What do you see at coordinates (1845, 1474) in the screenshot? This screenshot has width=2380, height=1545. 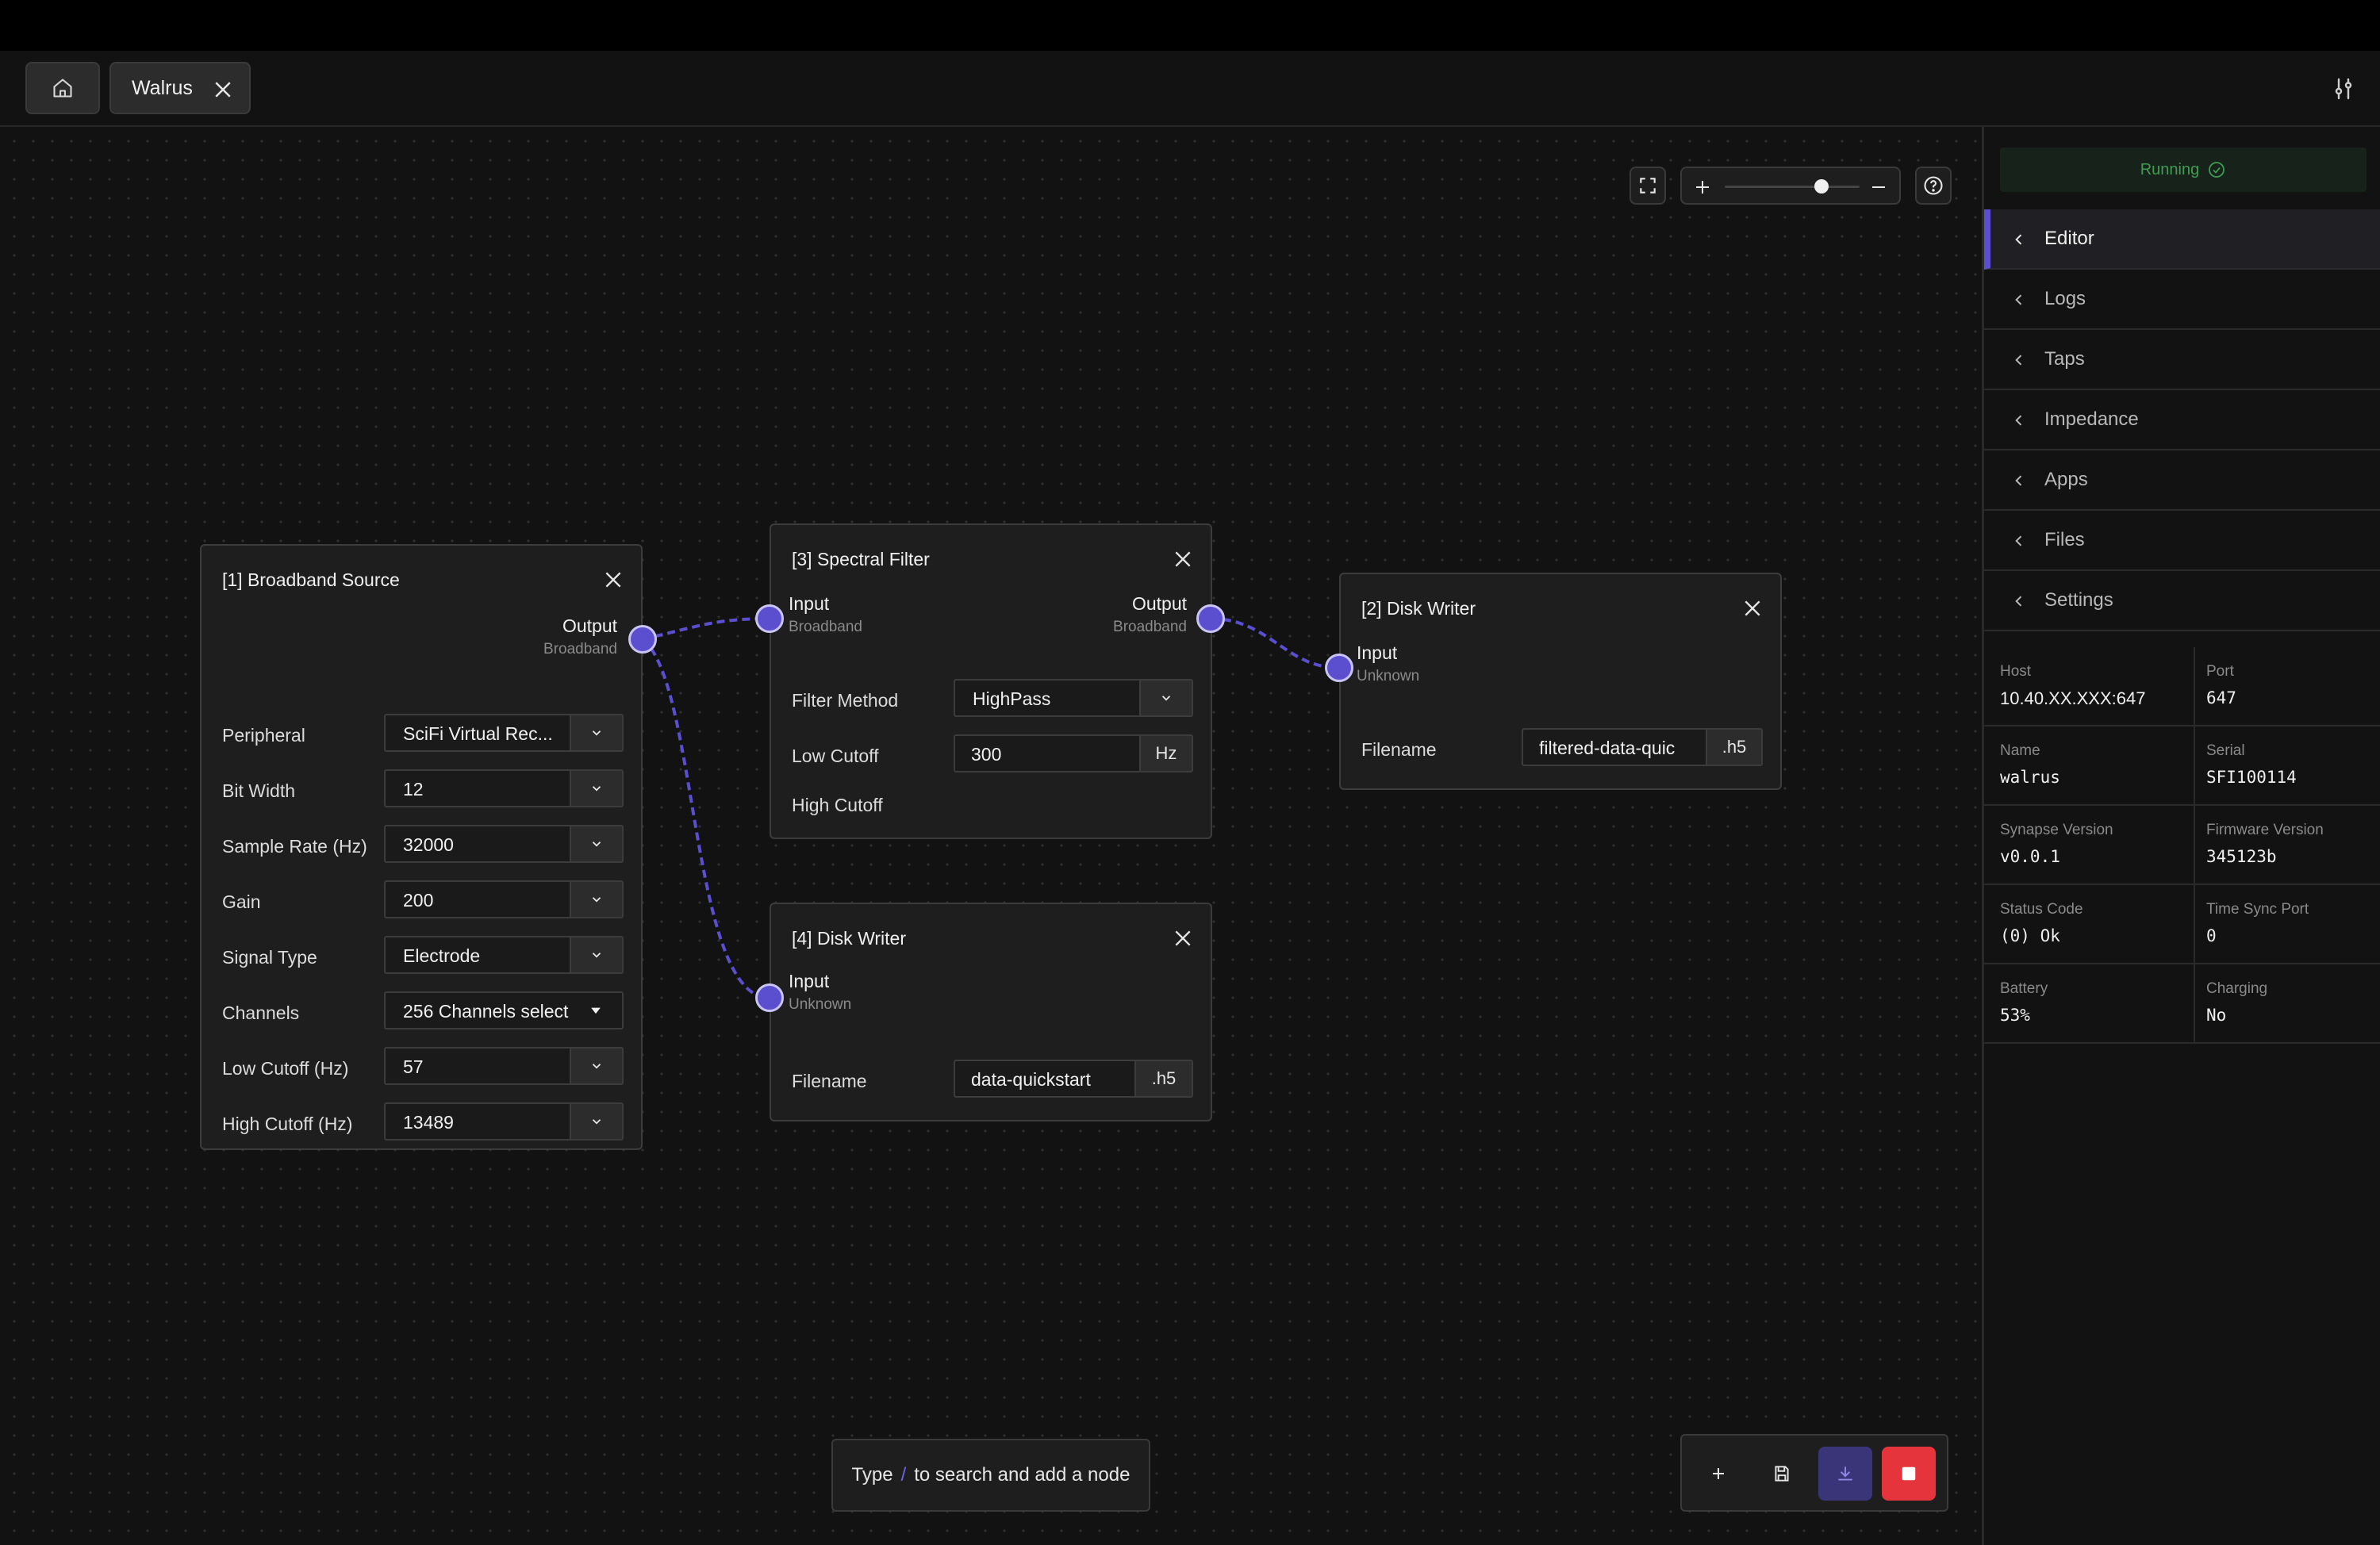 I see `download-button` at bounding box center [1845, 1474].